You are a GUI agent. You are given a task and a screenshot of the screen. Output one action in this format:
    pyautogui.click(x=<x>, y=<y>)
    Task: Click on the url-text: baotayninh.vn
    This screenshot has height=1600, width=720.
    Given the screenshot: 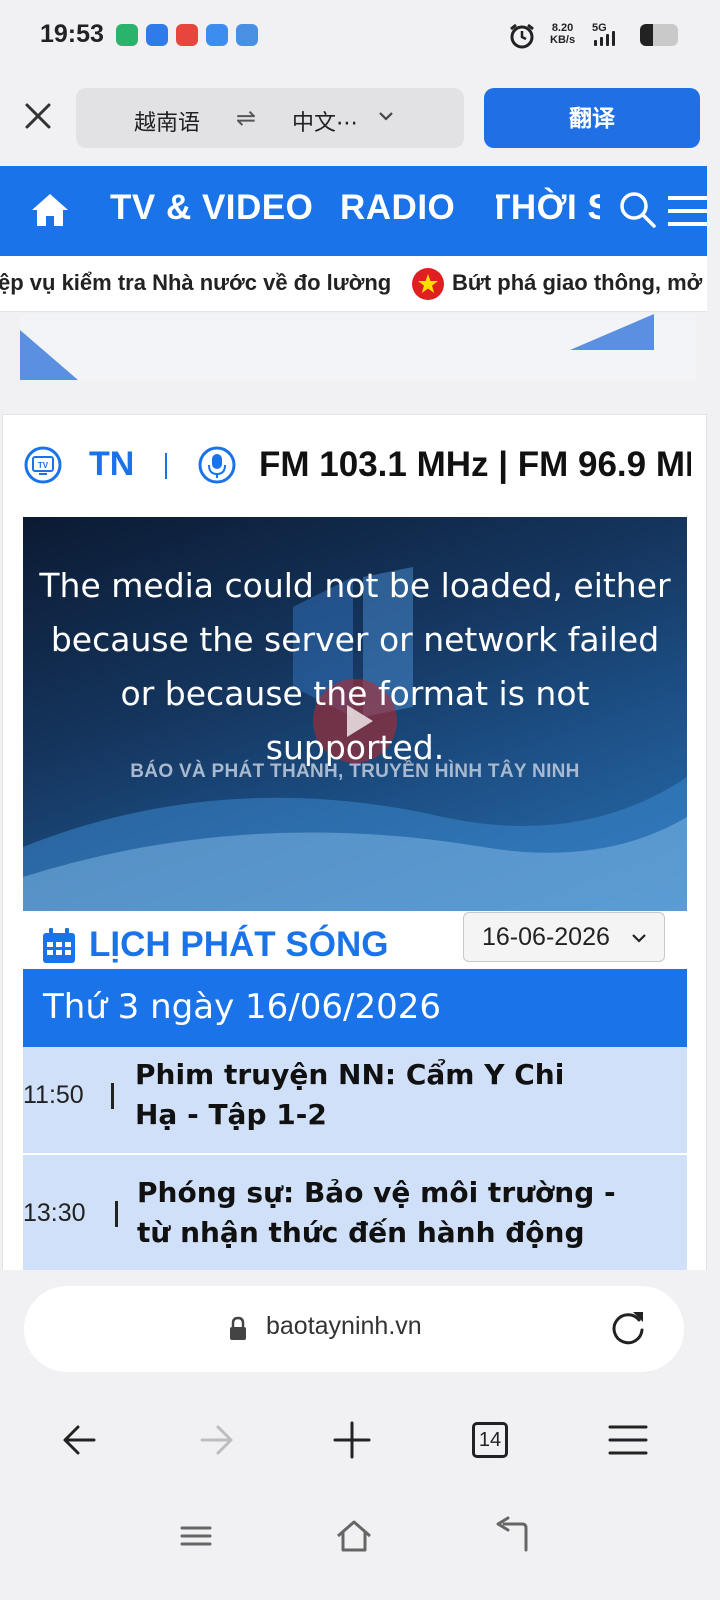 What is the action you would take?
    pyautogui.click(x=344, y=1326)
    